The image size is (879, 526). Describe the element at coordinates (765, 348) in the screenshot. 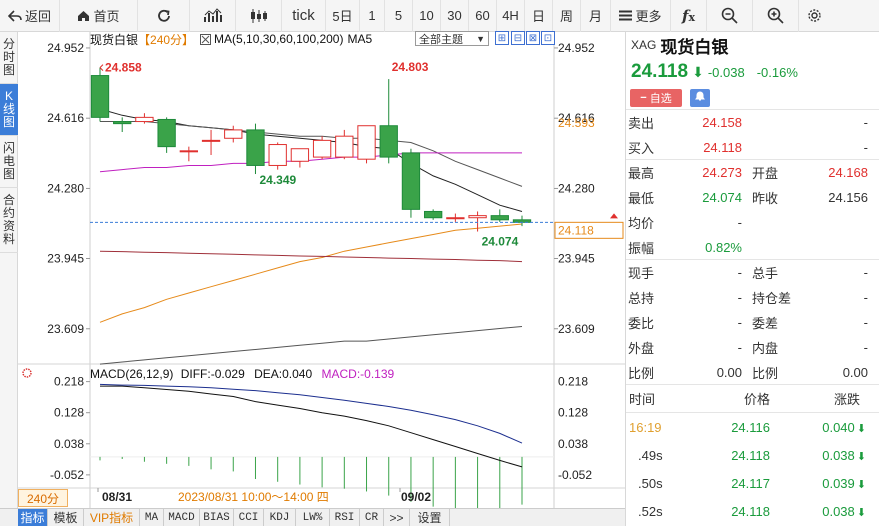

I see `quote-label: 内盘` at that location.